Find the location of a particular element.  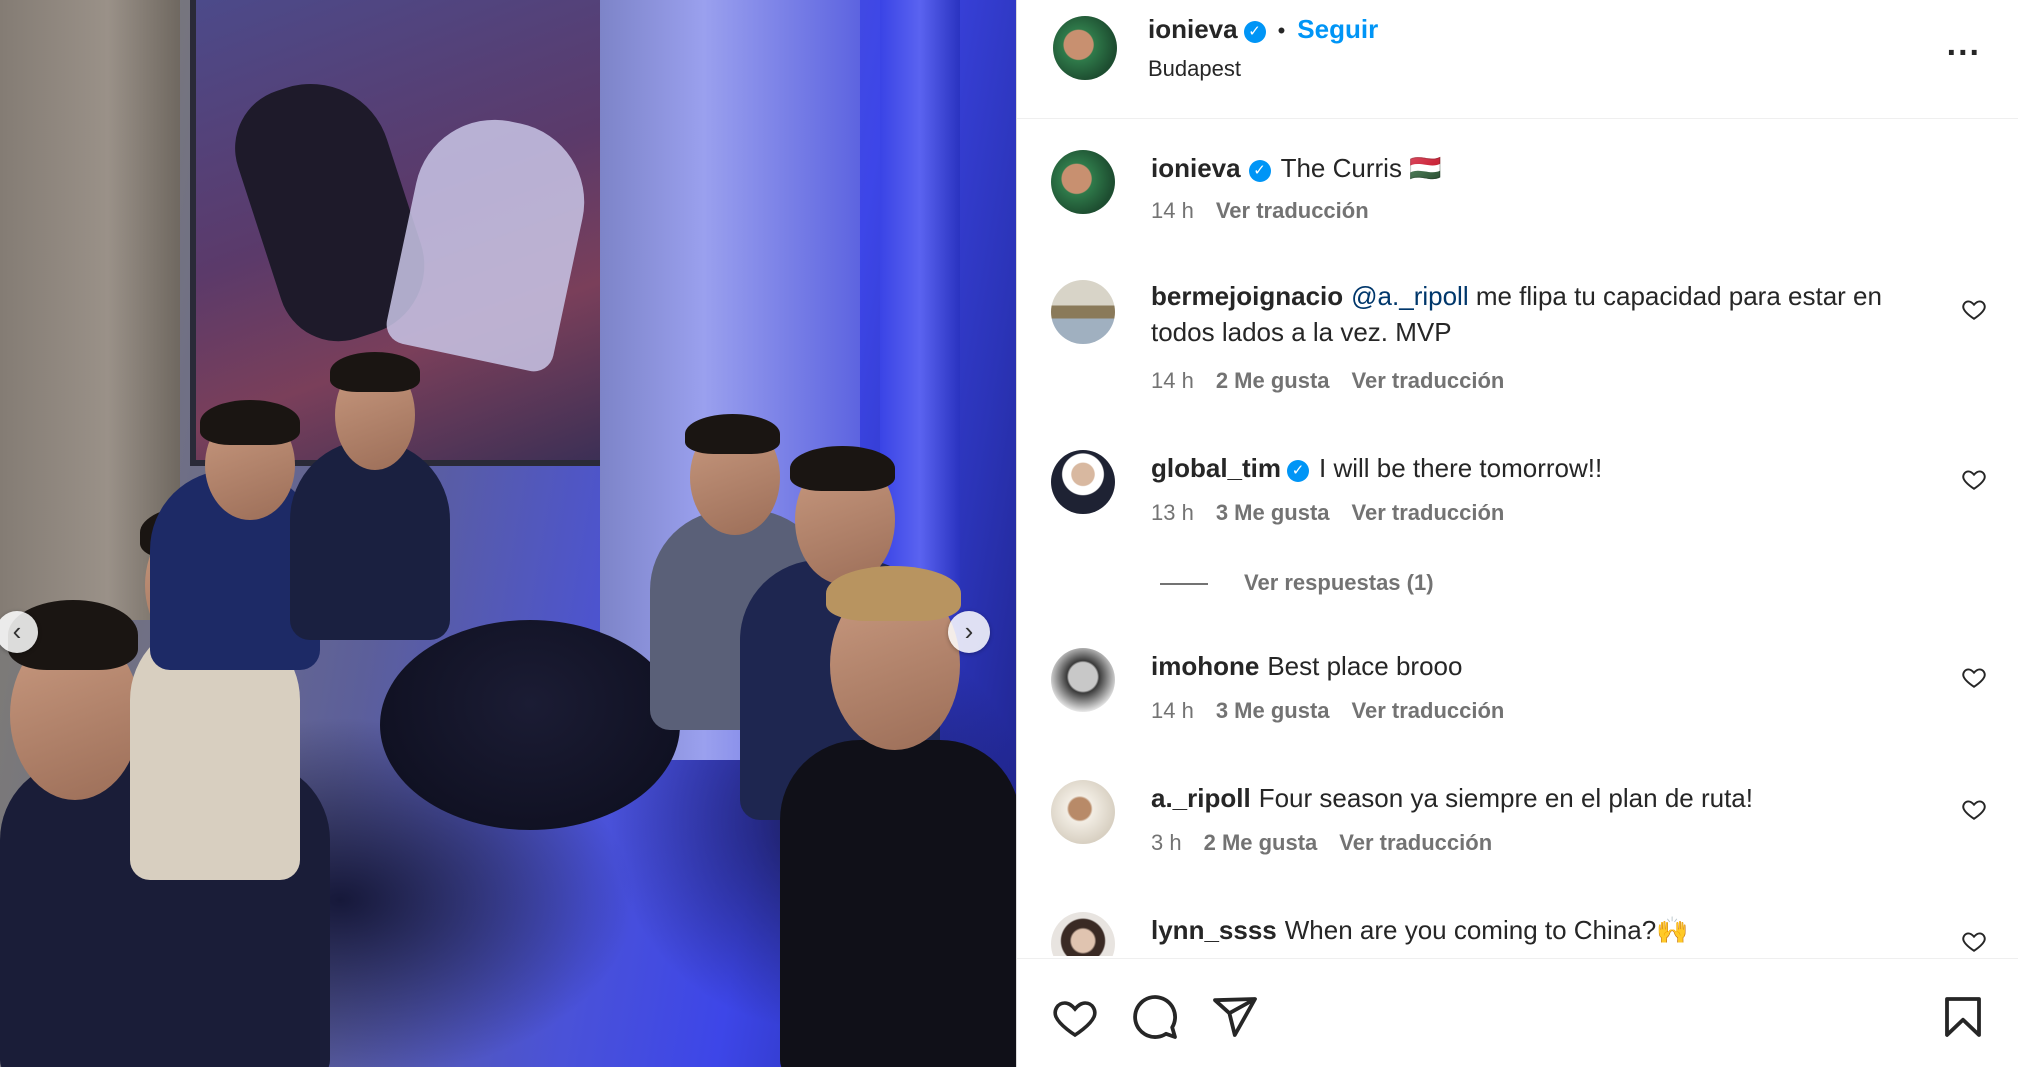

view-replies-button: Ver respuestas (1) is located at coordinates (1297, 583).